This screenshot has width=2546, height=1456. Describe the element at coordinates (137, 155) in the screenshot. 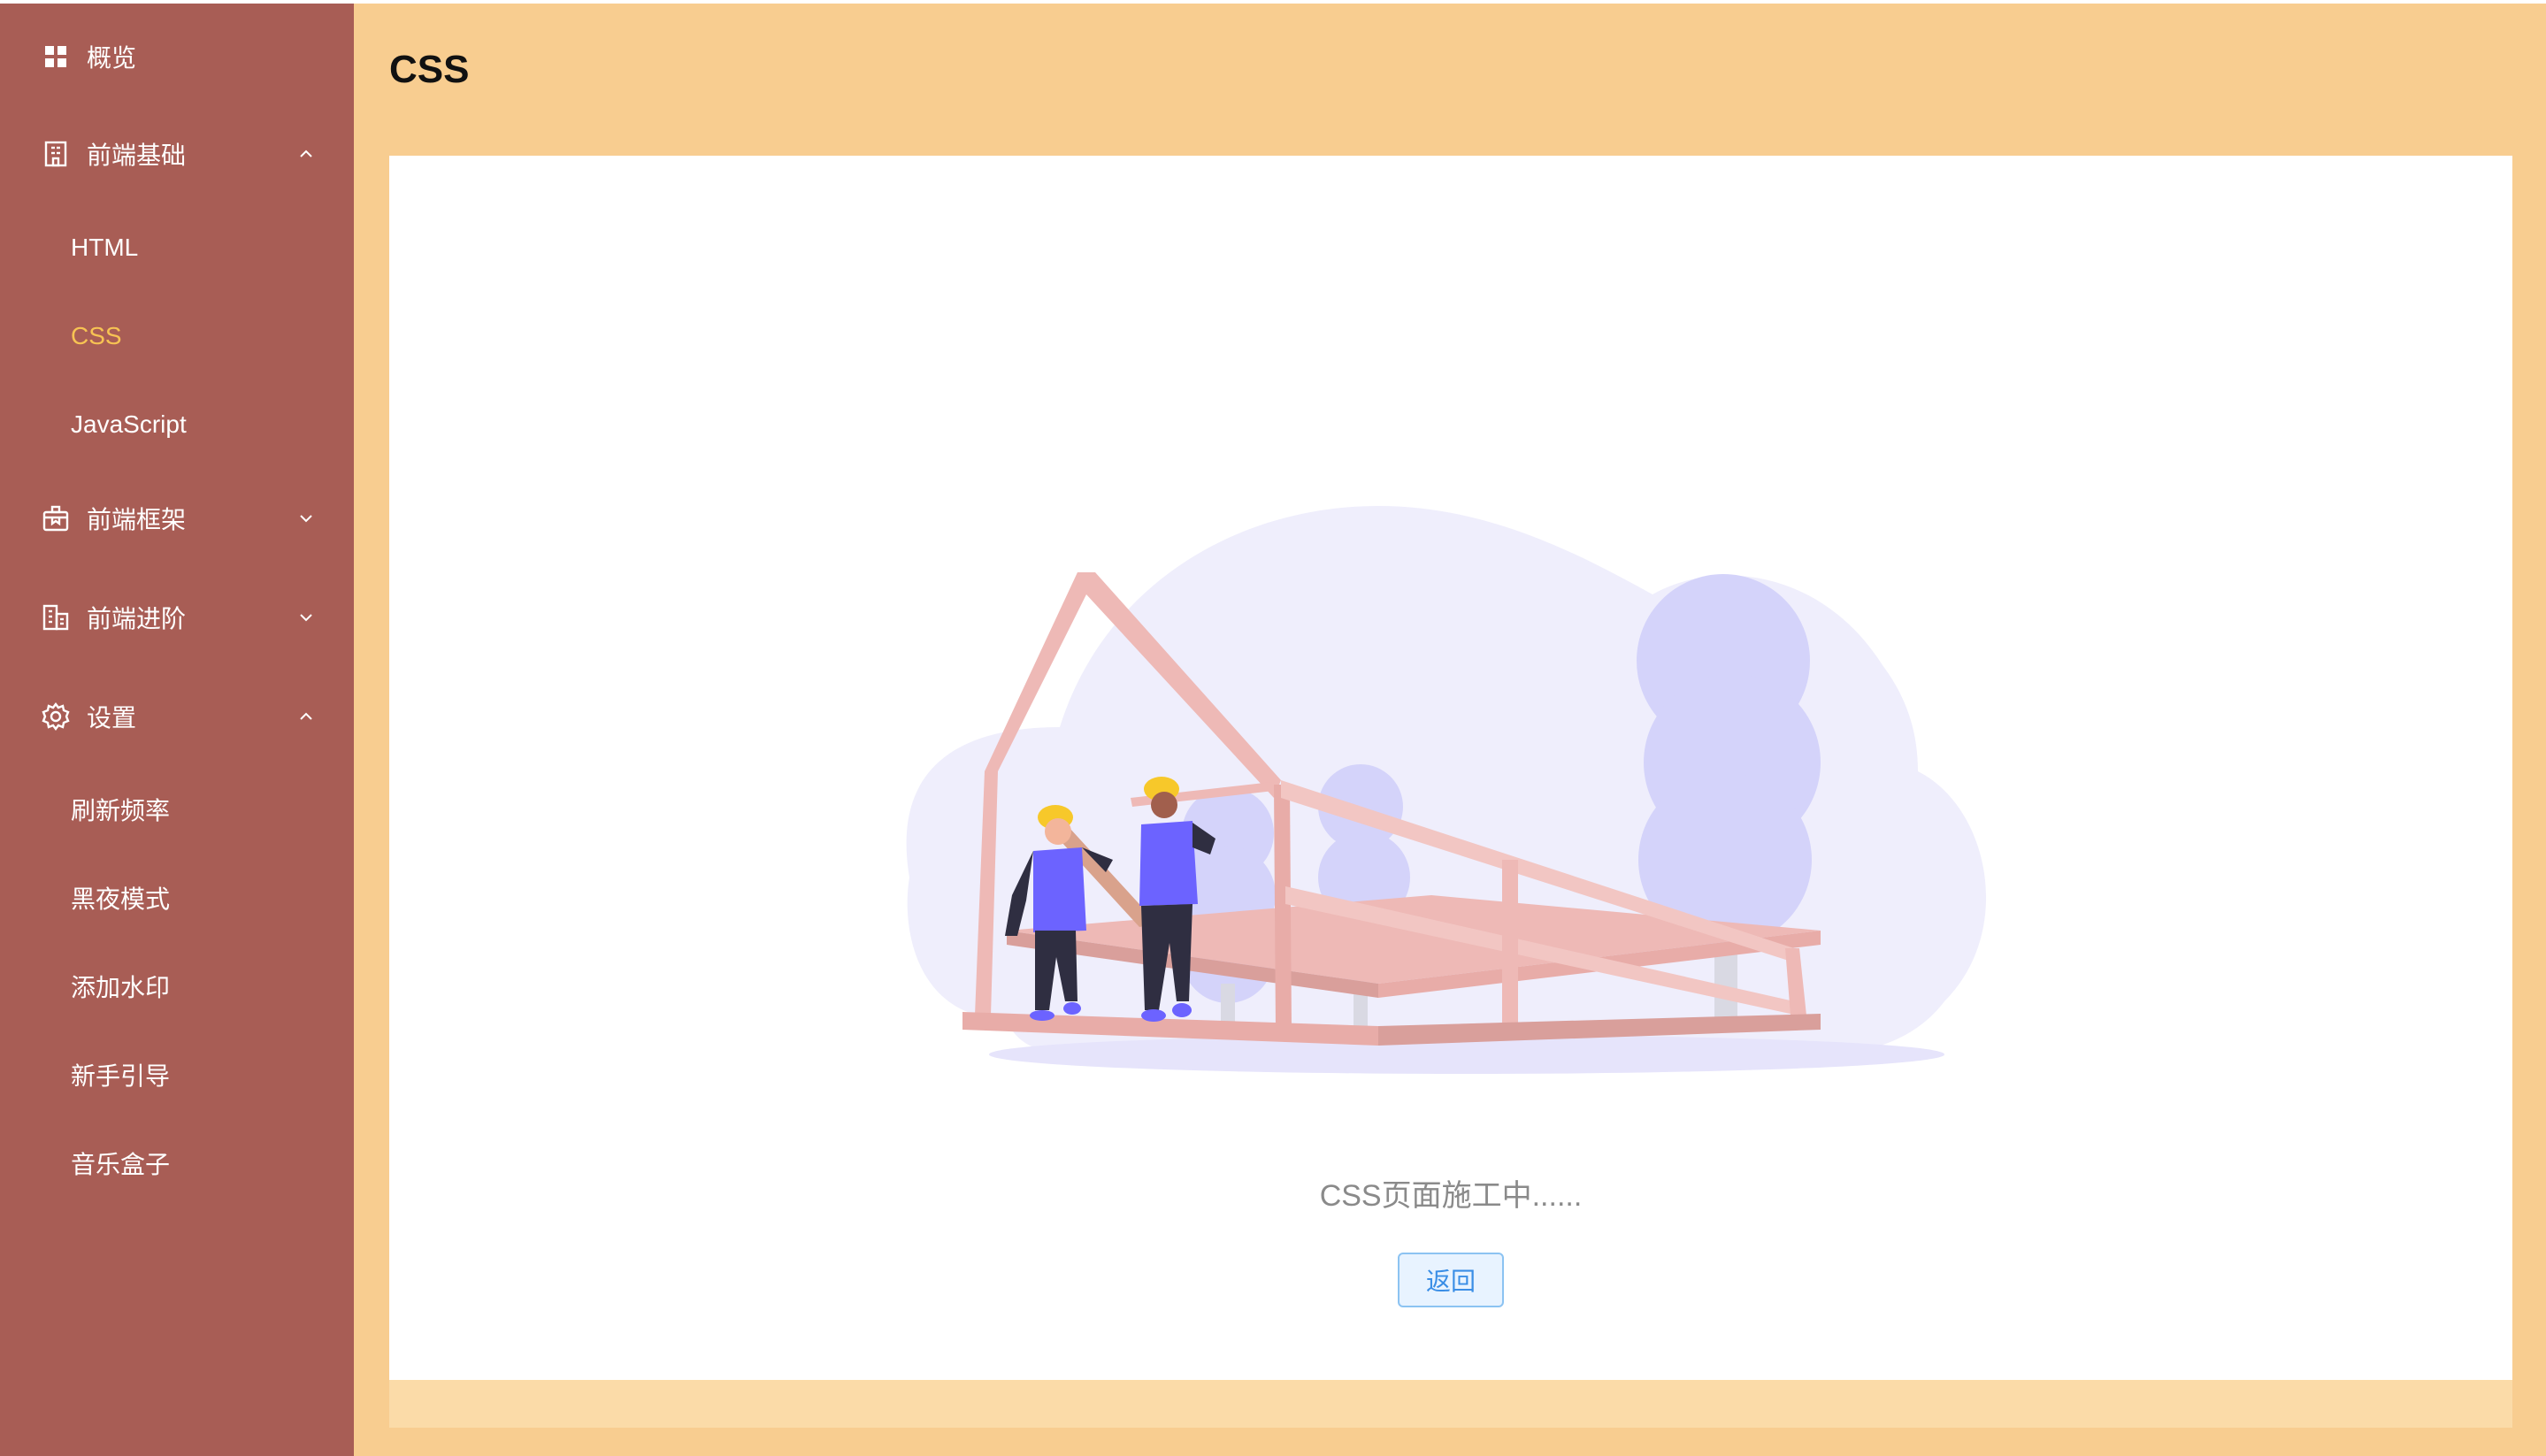

I see `sidebar-item-label: 前端基础` at that location.